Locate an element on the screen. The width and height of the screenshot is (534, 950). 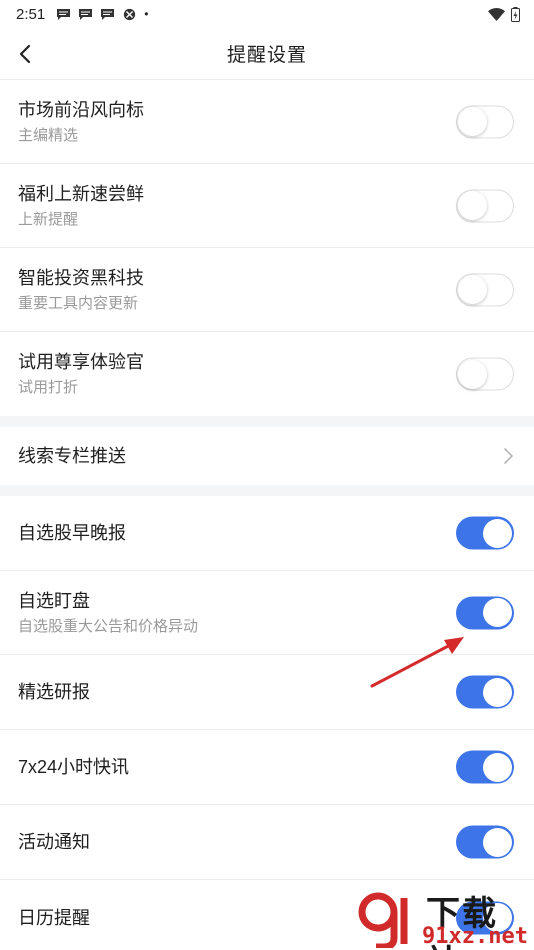
setting-subtitle: 主编精选 is located at coordinates (48, 135).